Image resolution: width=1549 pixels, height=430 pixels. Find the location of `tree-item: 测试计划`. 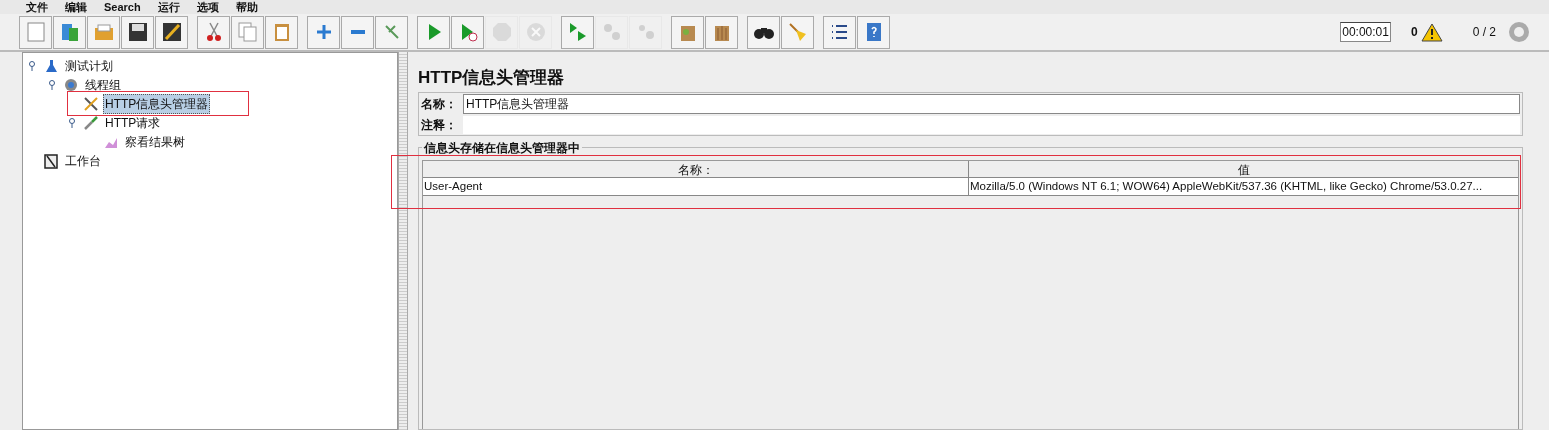

tree-item: 测试计划 is located at coordinates (89, 65).